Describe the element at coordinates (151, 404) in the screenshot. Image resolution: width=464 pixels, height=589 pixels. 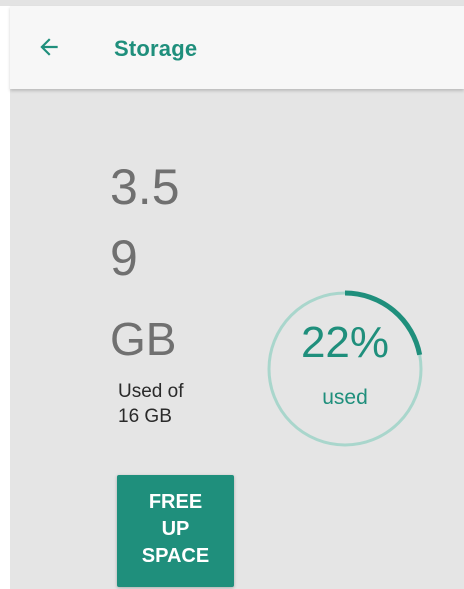
I see `storage-used-of-text: Used of 16 GB` at that location.